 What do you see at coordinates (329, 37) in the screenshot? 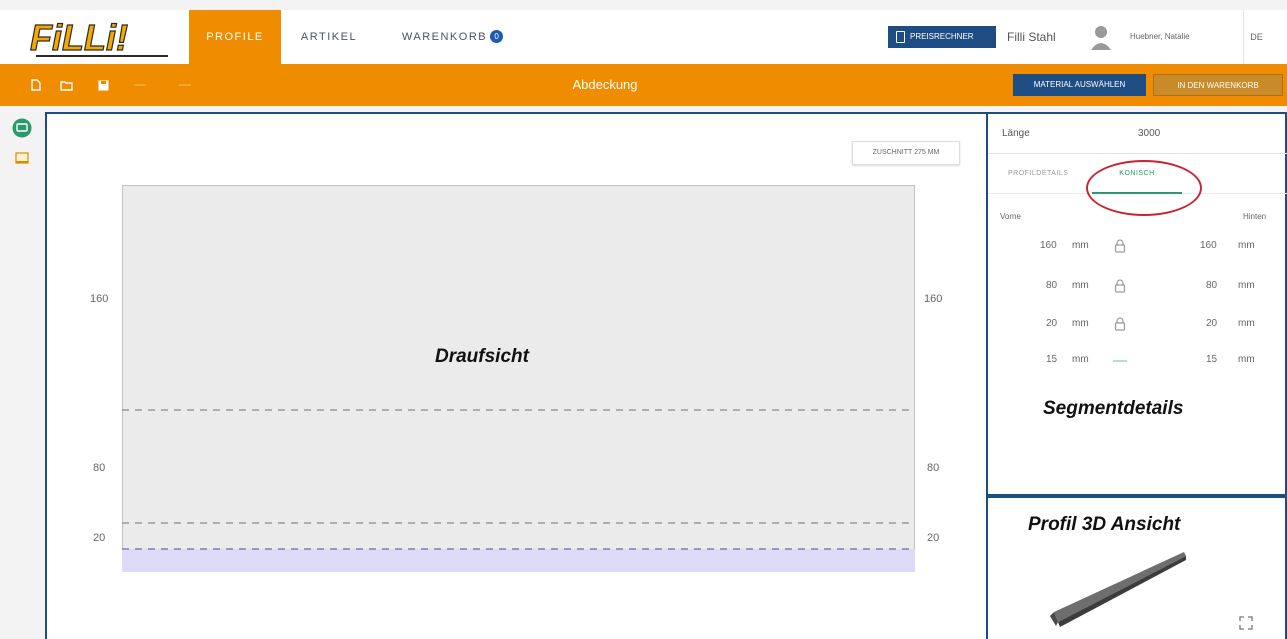
I see `tab-artikel: ARTIKEL` at bounding box center [329, 37].